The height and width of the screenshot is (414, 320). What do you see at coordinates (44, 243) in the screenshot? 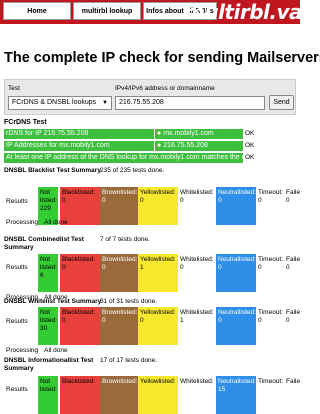
I see `combinedlist-summary-title: DNSBL Combinedlist Test Summary` at bounding box center [44, 243].